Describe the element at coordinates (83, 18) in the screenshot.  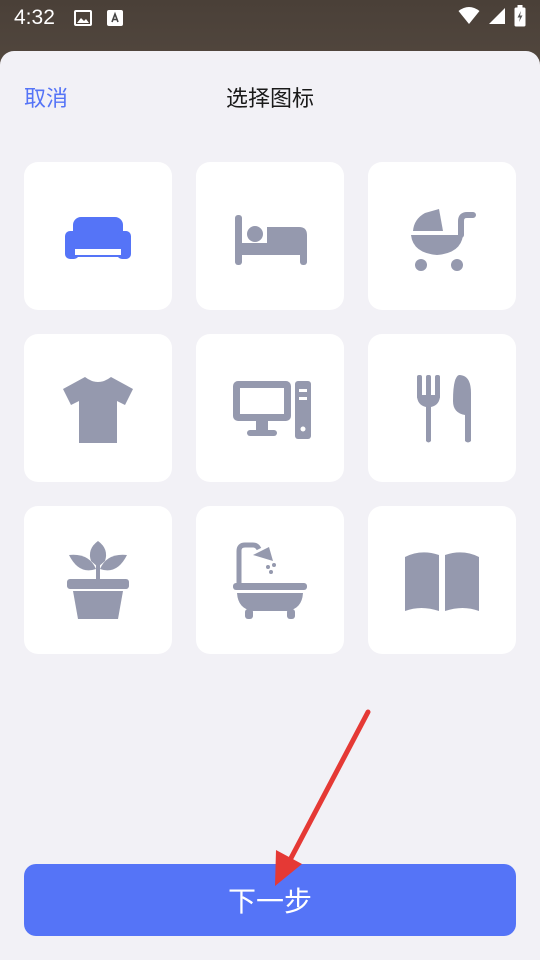
I see `image-notification-icon` at that location.